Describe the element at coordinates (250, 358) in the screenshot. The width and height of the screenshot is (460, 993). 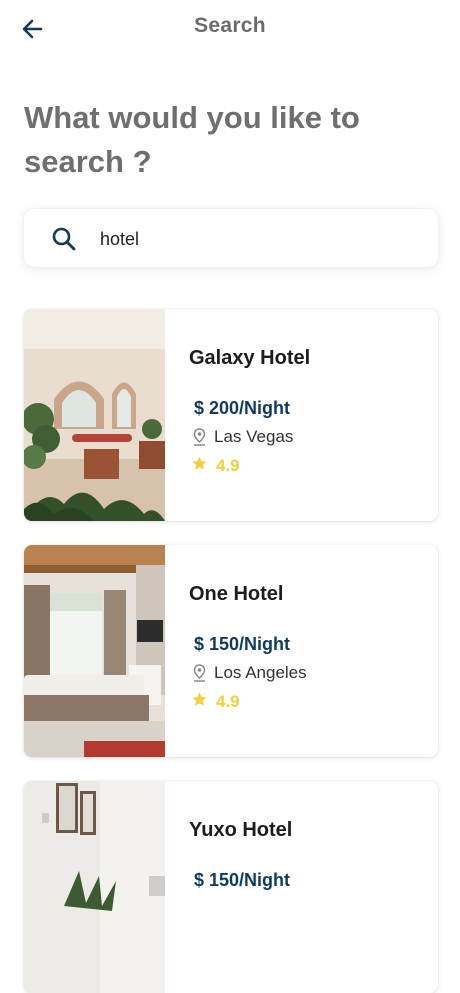
I see `hotel-name: Galaxy Hotel` at that location.